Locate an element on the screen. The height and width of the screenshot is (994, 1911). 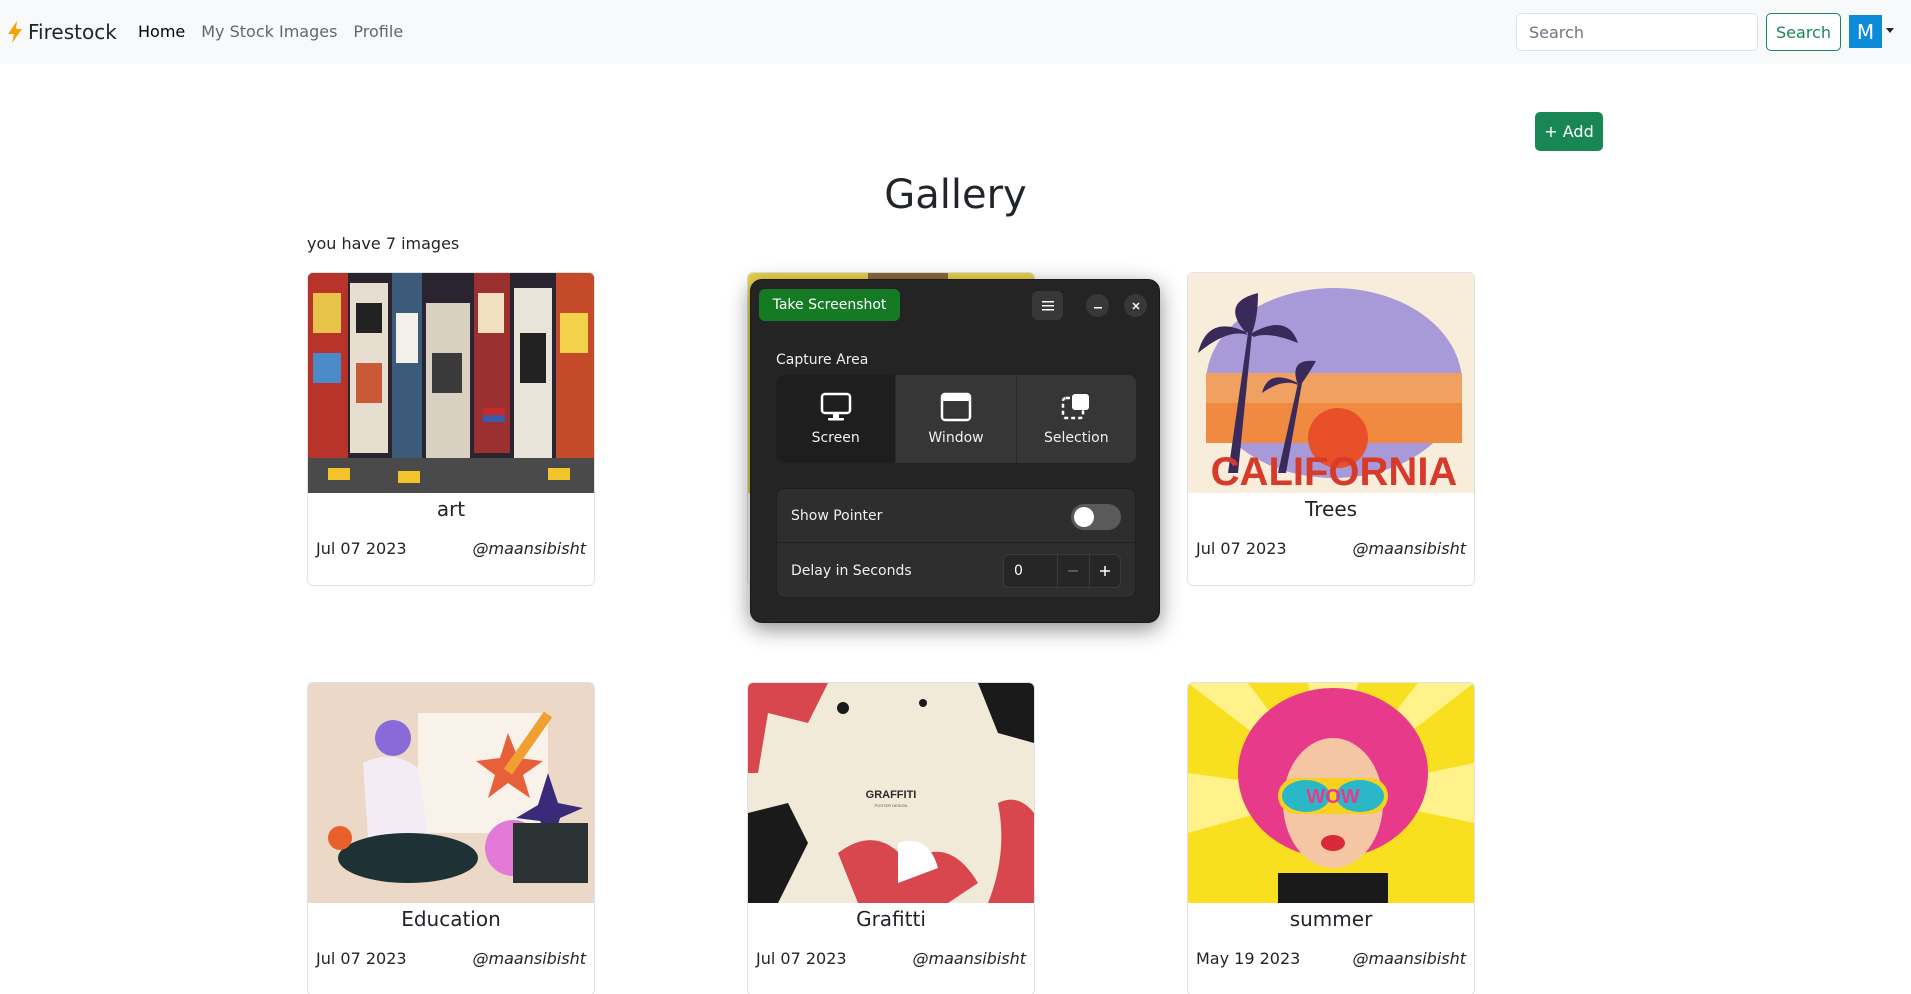
graffiti-subtext: POSTER DESIGN is located at coordinates (891, 805).